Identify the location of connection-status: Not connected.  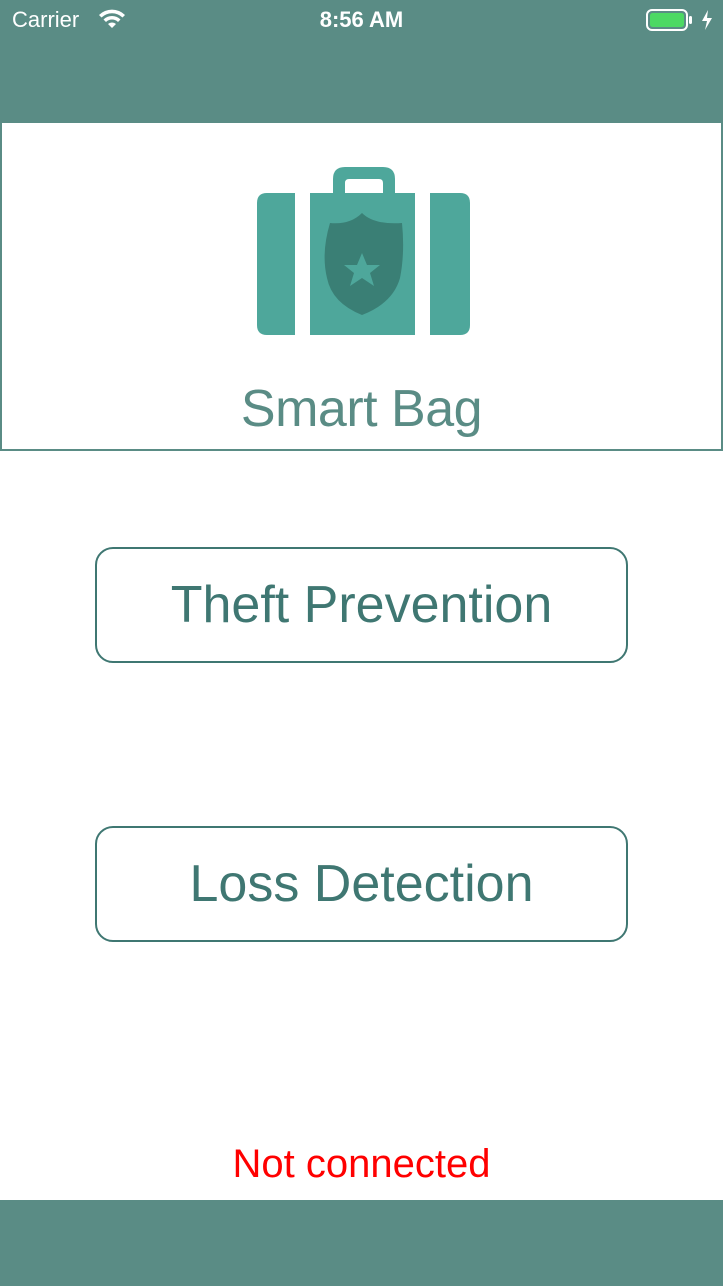
(361, 1164).